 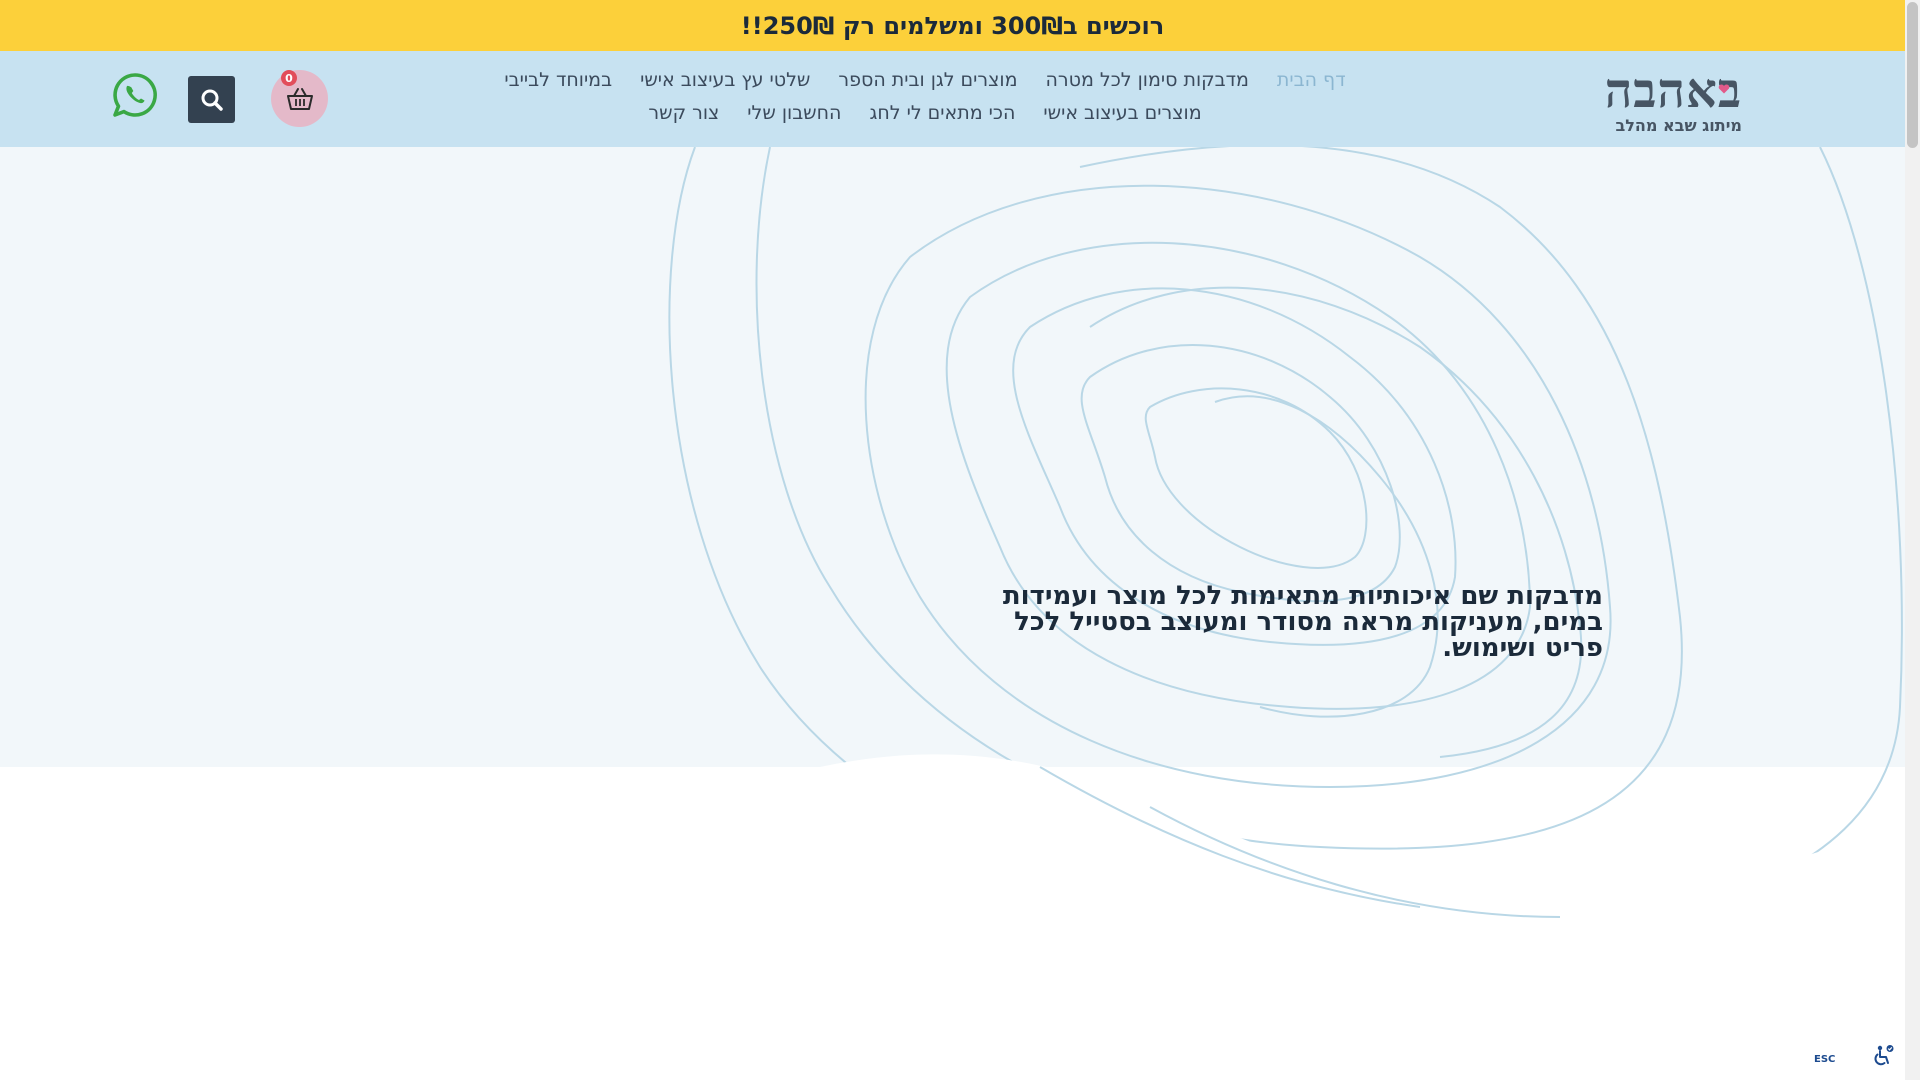 What do you see at coordinates (927, 80) in the screenshot?
I see `nav-item-school-products: מוצרים לגן ובית הספר` at bounding box center [927, 80].